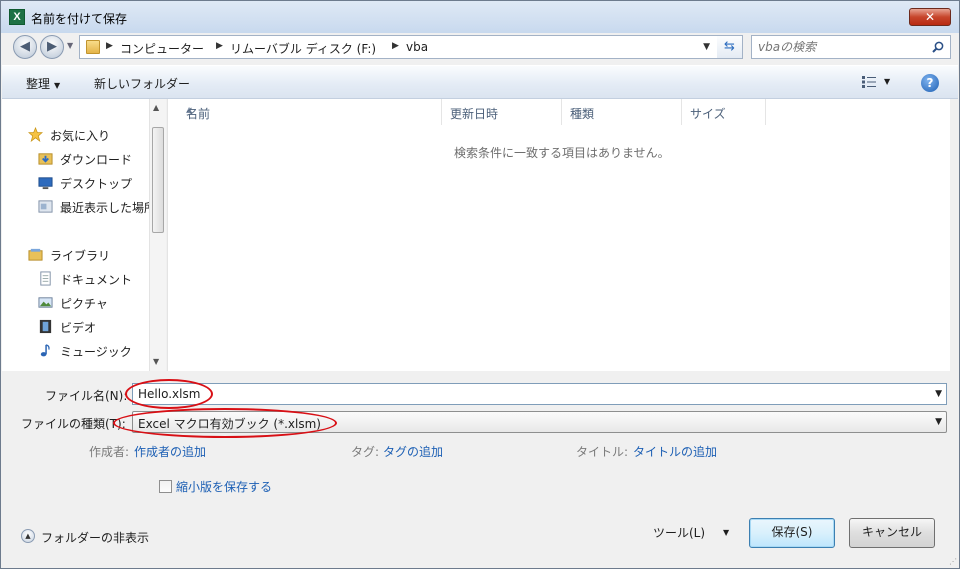  What do you see at coordinates (45, 278) in the screenshot?
I see `documents-icon` at bounding box center [45, 278].